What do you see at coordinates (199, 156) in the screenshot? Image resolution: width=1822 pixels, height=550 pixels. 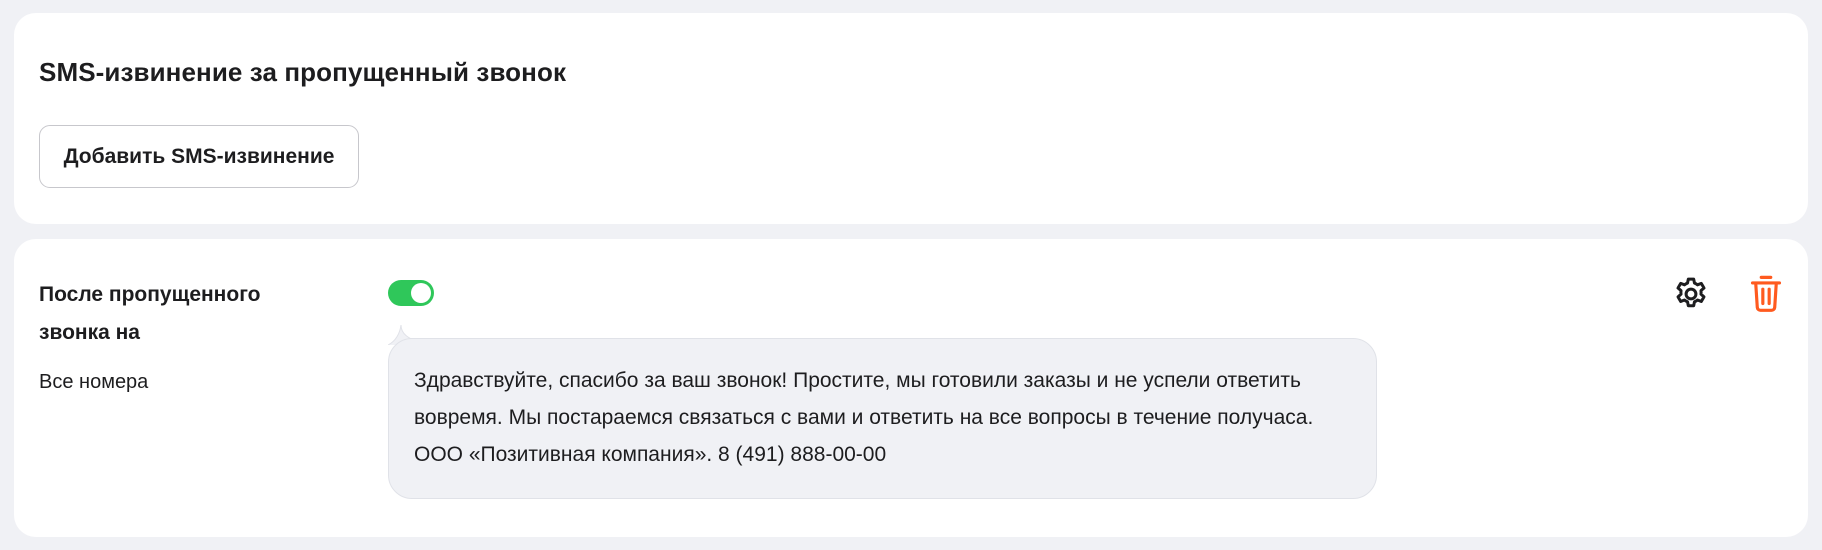 I see `add-sms-apology-button: Добавить SMS-извинение` at bounding box center [199, 156].